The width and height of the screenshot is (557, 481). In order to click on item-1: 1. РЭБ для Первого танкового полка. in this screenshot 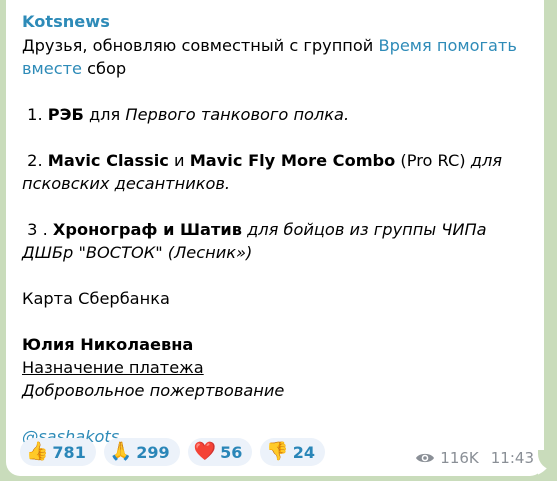, I will do `click(277, 114)`.